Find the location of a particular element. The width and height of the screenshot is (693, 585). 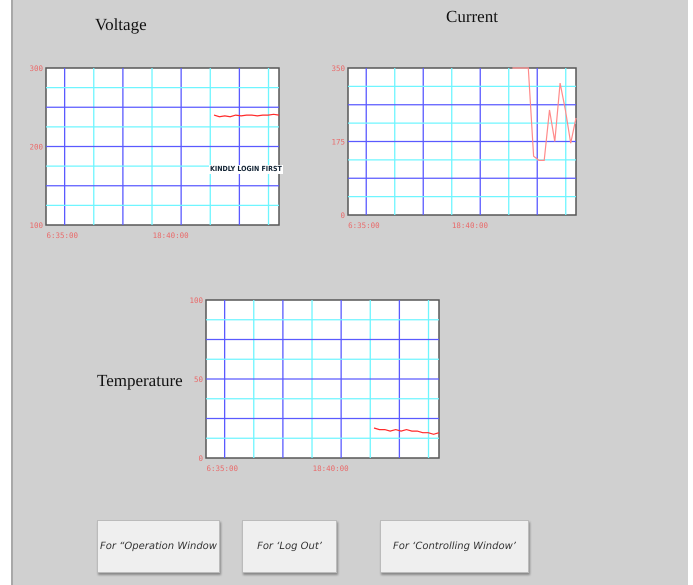

chart-title: Voltage is located at coordinates (121, 24).